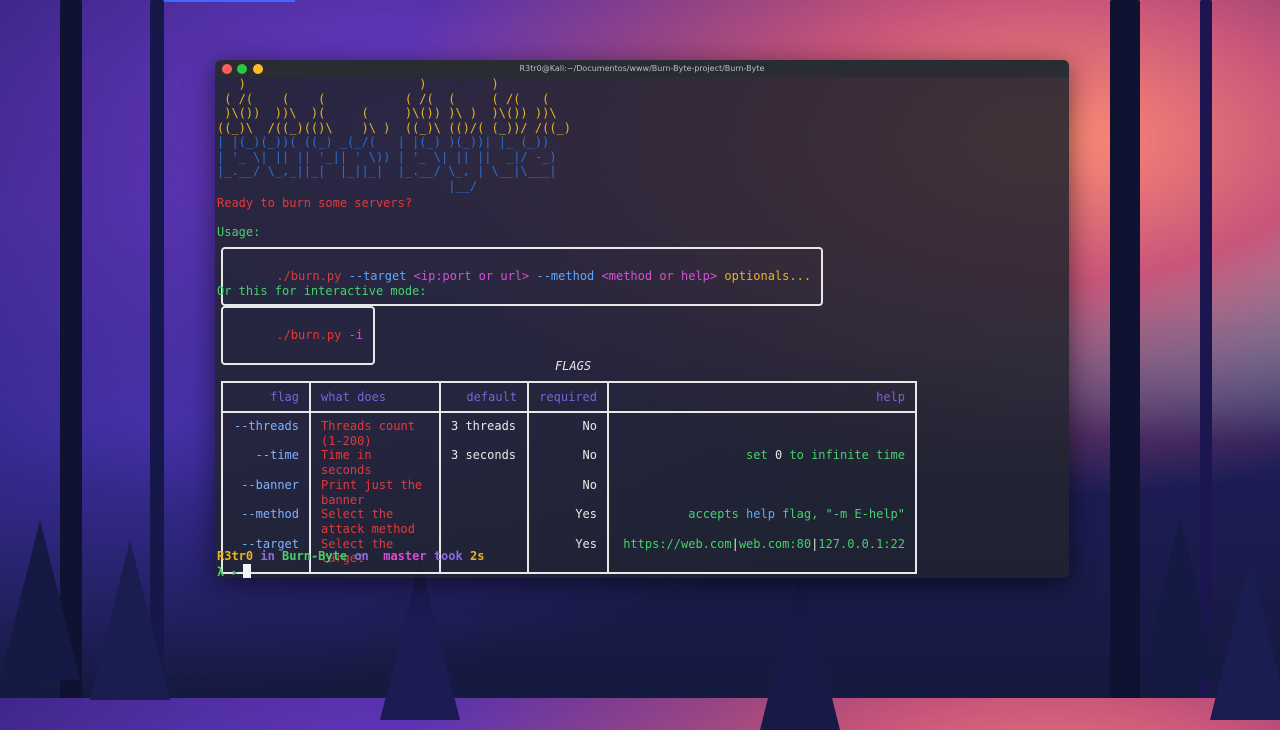 The image size is (1280, 730). I want to click on usage-target-flag: --target, so click(377, 276).